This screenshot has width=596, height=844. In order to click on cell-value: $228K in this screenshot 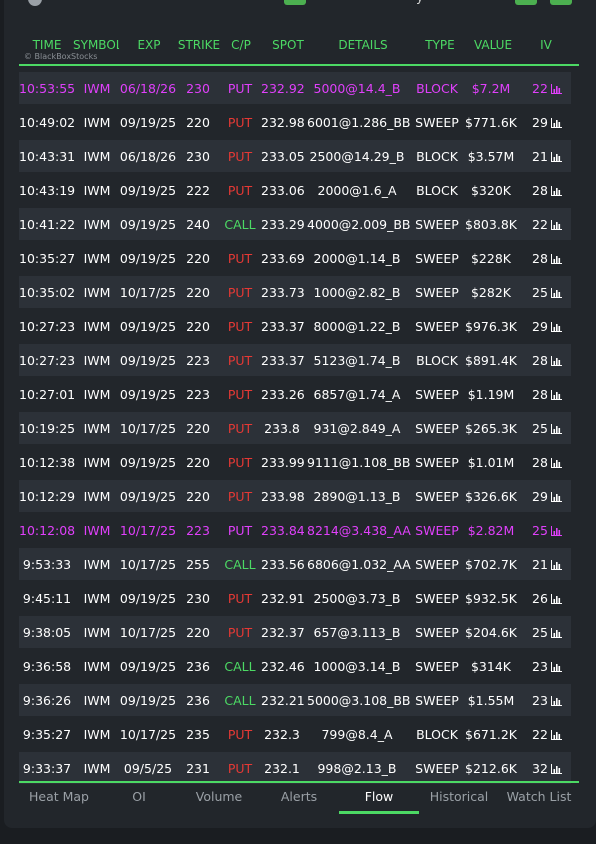, I will do `click(490, 258)`.